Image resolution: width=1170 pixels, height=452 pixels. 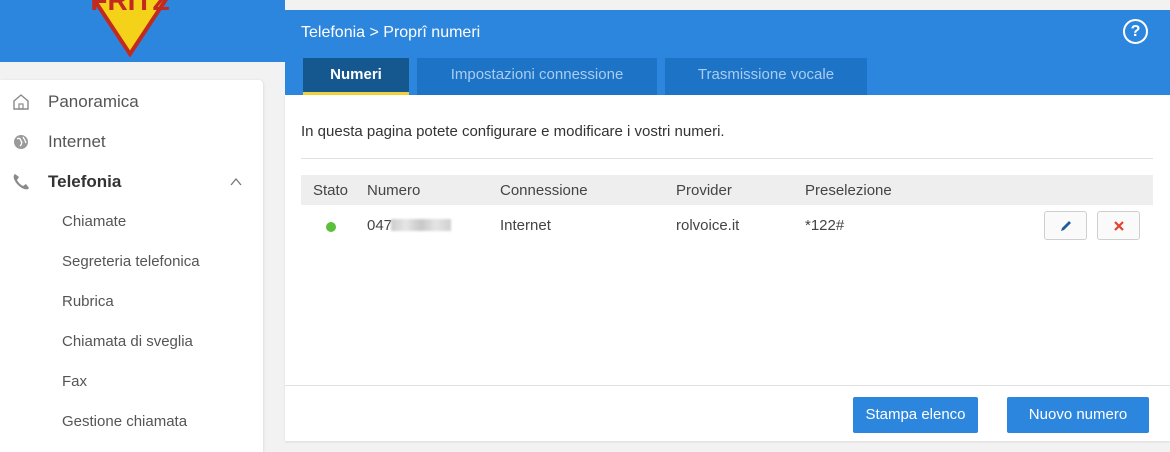 I want to click on sidebar-item-telefonia: Telefonia, so click(x=131, y=182).